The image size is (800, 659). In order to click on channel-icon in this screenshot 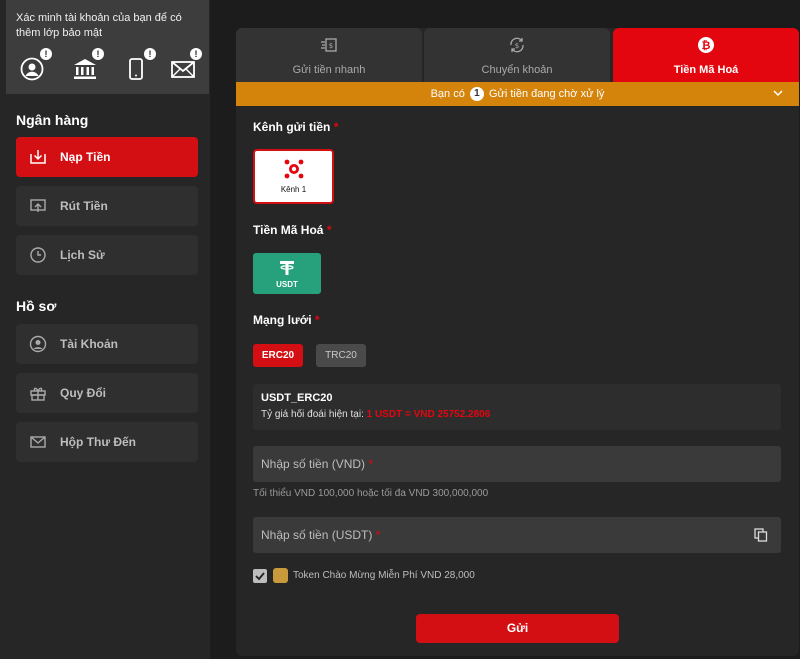, I will do `click(294, 169)`.